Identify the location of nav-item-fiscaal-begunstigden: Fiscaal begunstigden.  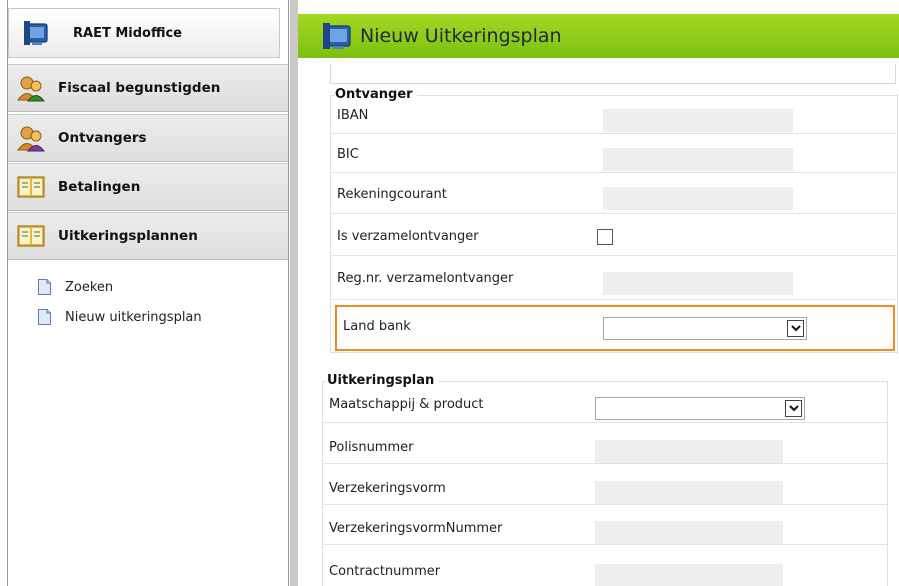
(148, 88).